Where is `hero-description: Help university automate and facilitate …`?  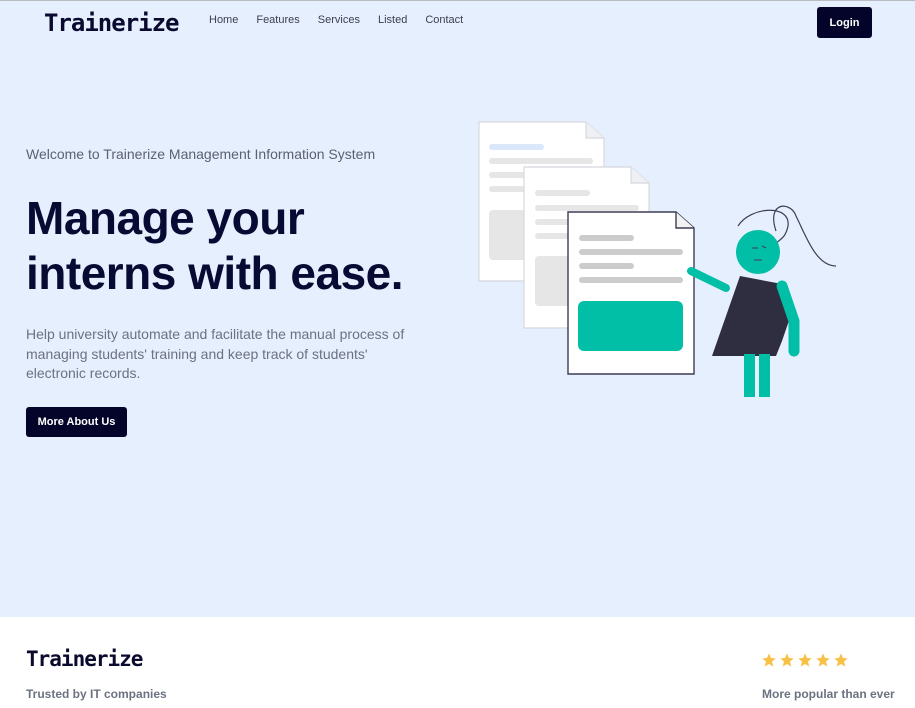
hero-description: Help university automate and facilitate … is located at coordinates (215, 353).